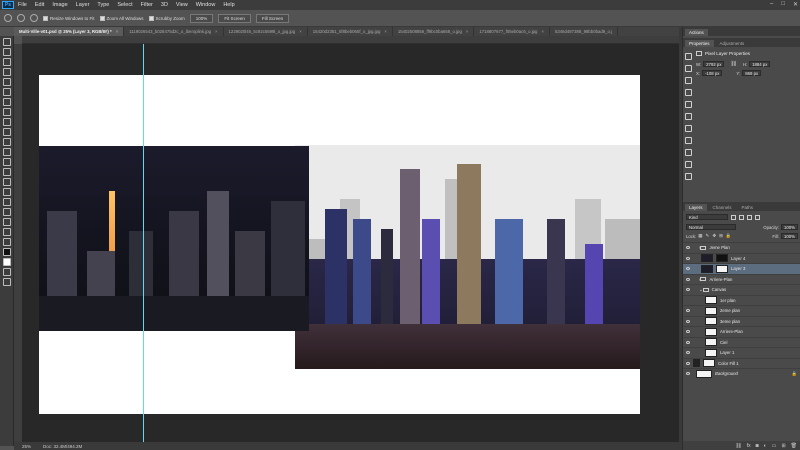 The width and height of the screenshot is (800, 450). What do you see at coordinates (7, 172) in the screenshot?
I see `dodge-tool-icon` at bounding box center [7, 172].